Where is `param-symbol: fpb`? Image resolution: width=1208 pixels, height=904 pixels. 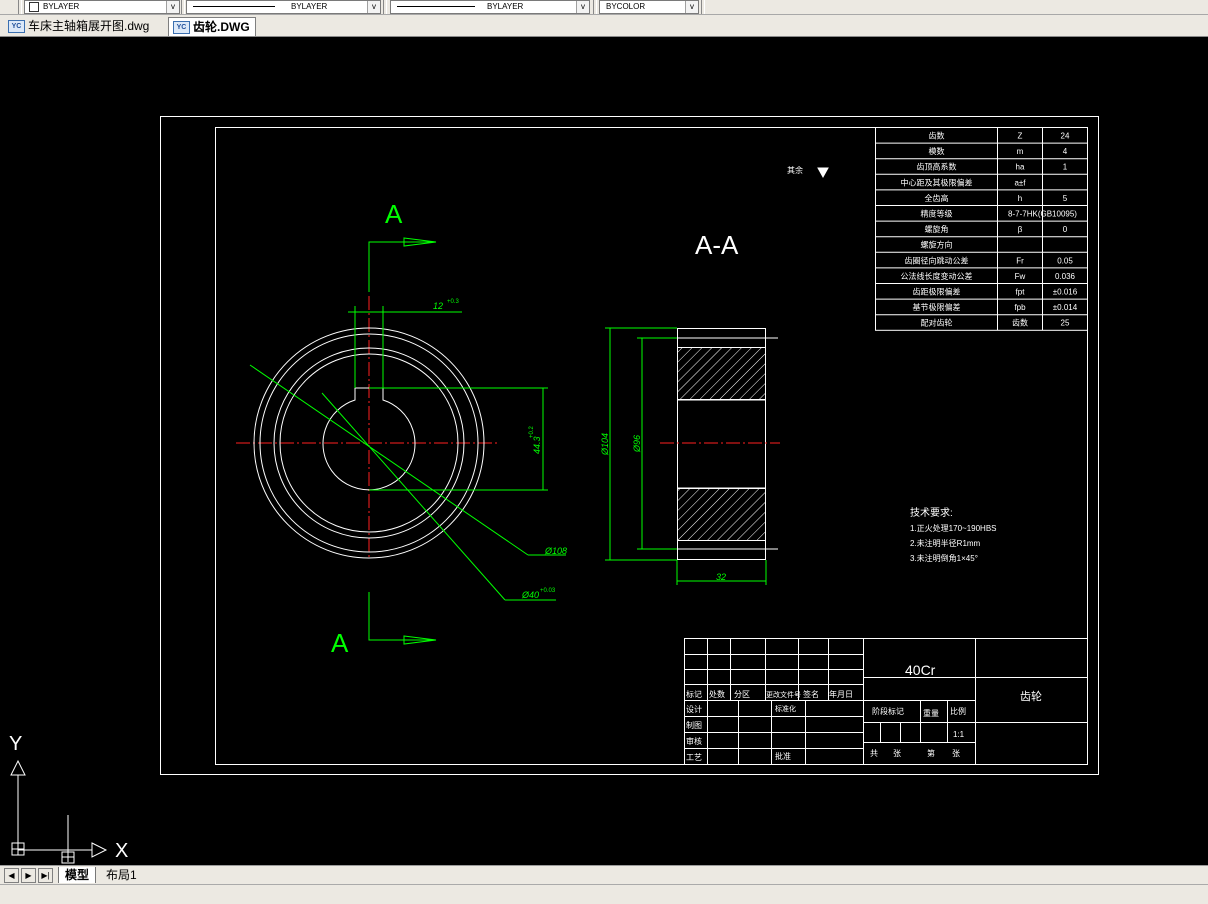
param-symbol: fpb is located at coordinates (1020, 307).